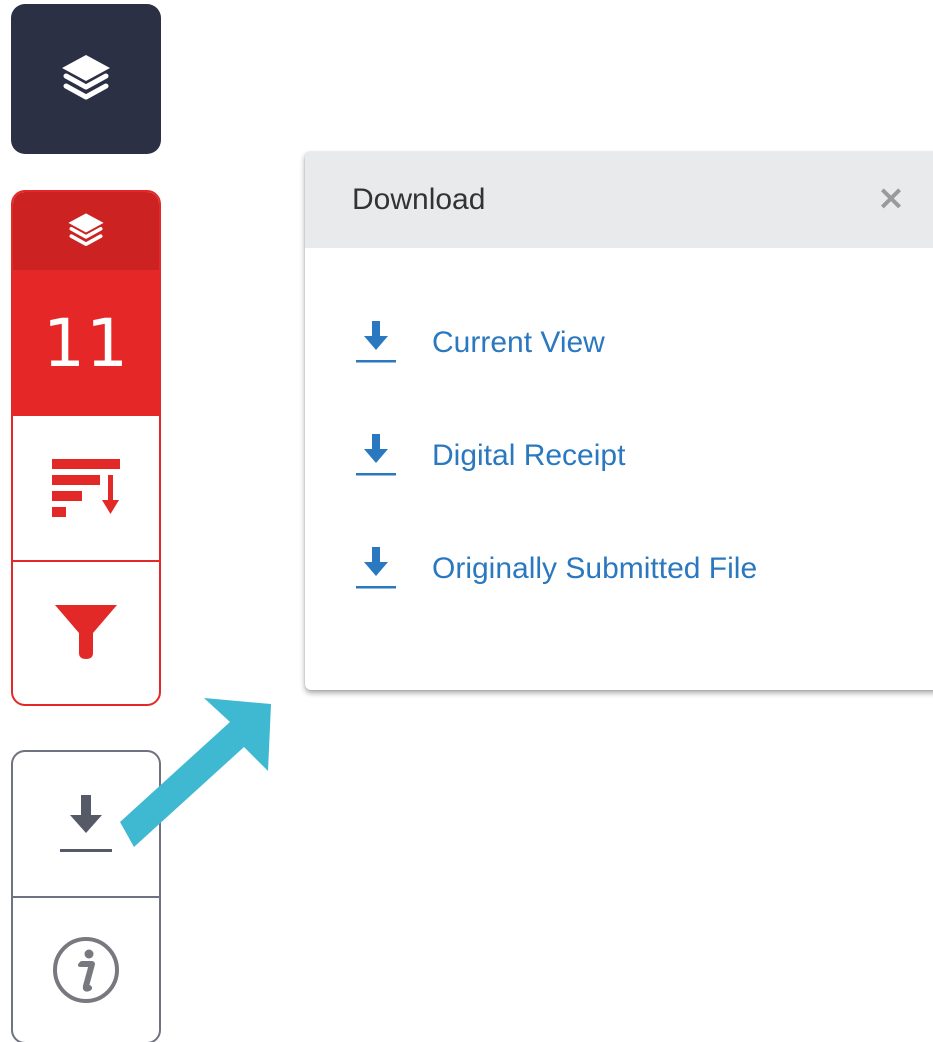  I want to click on similarity-header, so click(86, 231).